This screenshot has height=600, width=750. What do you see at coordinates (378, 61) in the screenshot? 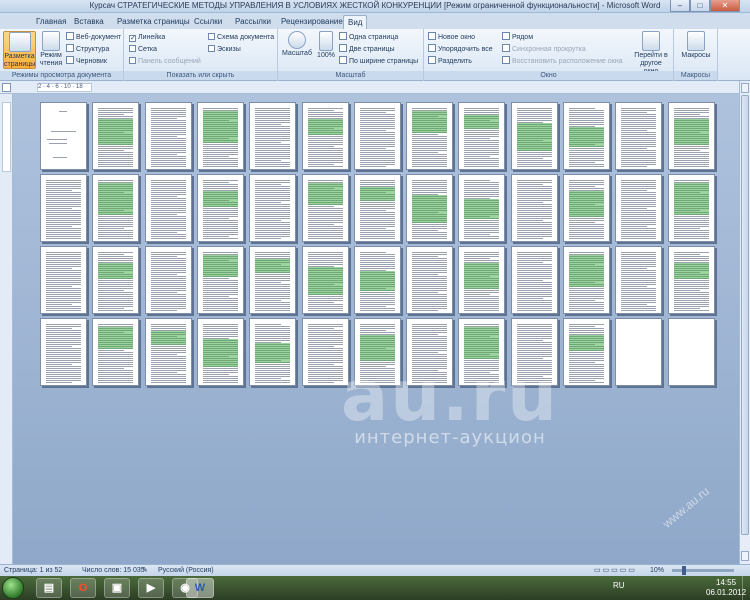
I see `page-width-button: По ширине страницы` at bounding box center [378, 61].